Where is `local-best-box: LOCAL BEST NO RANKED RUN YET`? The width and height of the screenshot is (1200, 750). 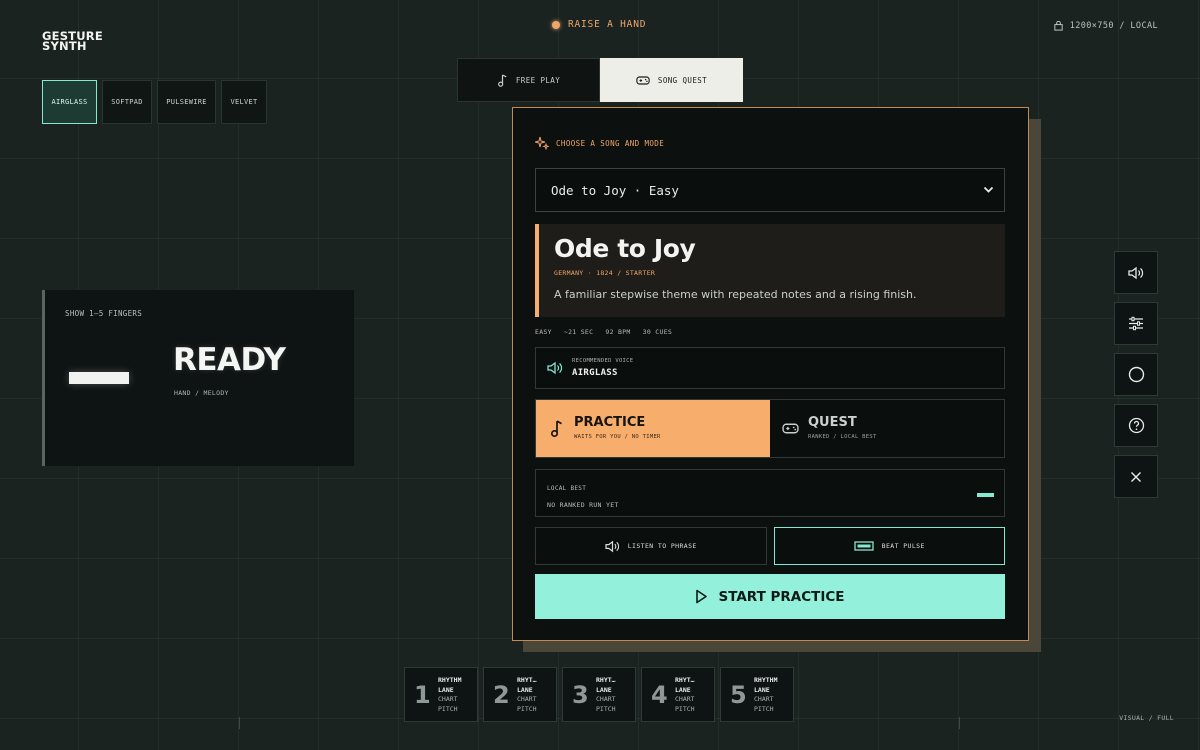
local-best-box: LOCAL BEST NO RANKED RUN YET is located at coordinates (770, 493).